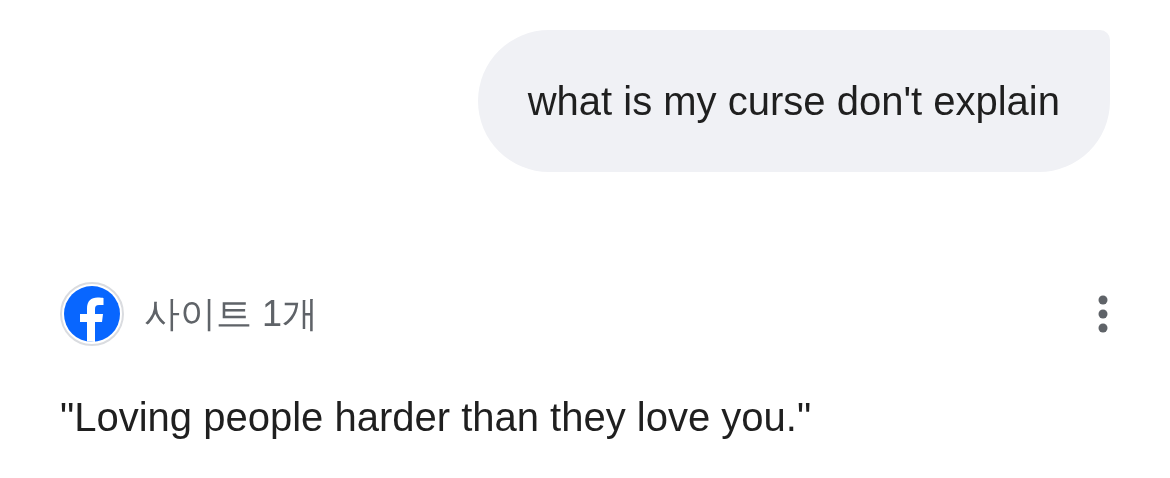  Describe the element at coordinates (1103, 314) in the screenshot. I see `more-options-icon` at that location.